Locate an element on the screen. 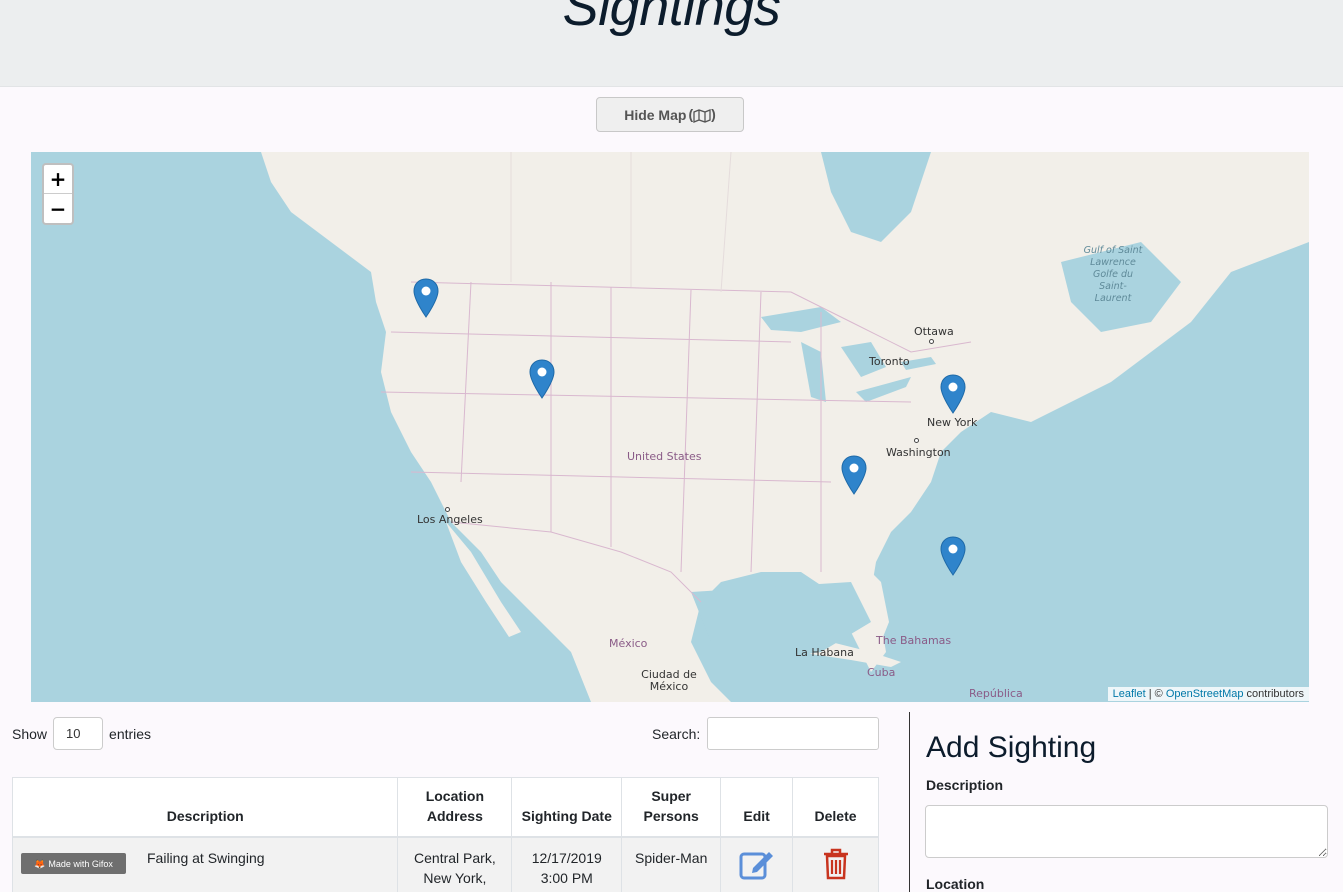 The image size is (1343, 892). zoom-control: + − is located at coordinates (58, 194).